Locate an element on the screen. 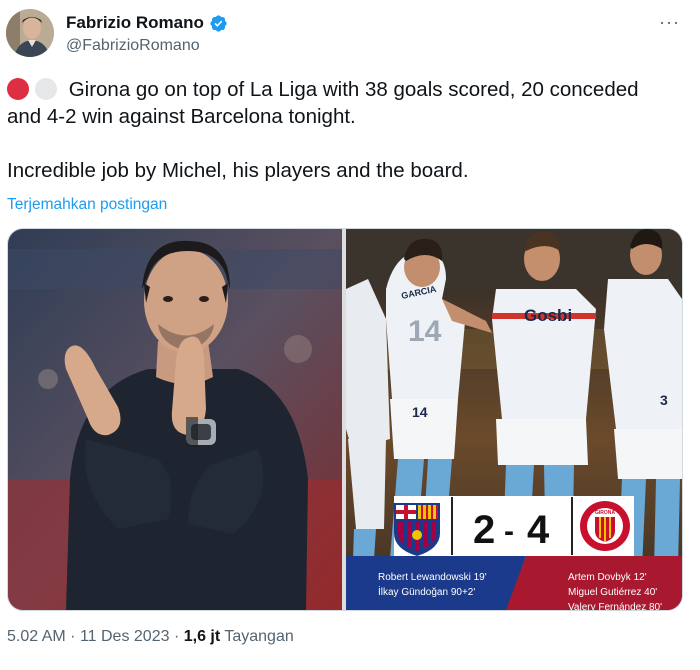 The image size is (700, 670). tweet-date: 11 Des 2023 is located at coordinates (125, 636).